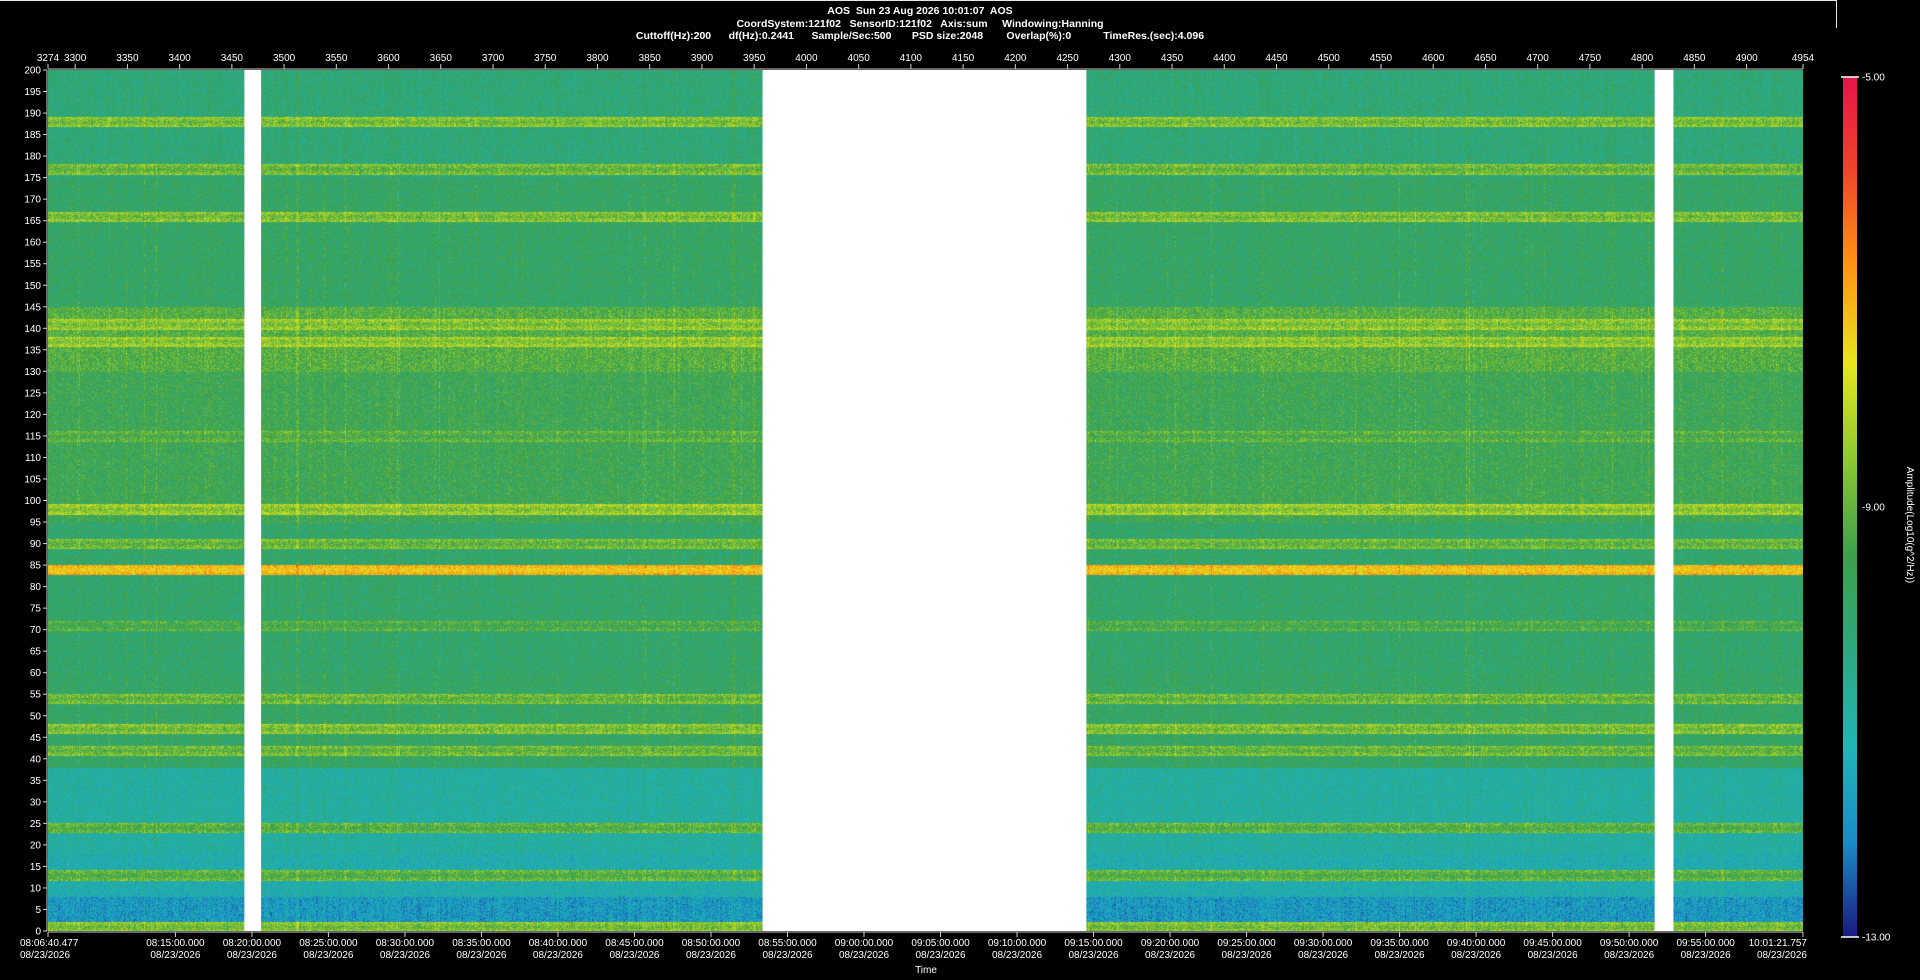 Image resolution: width=1920 pixels, height=980 pixels. I want to click on top-axis-tick-label: 4450, so click(1276, 58).